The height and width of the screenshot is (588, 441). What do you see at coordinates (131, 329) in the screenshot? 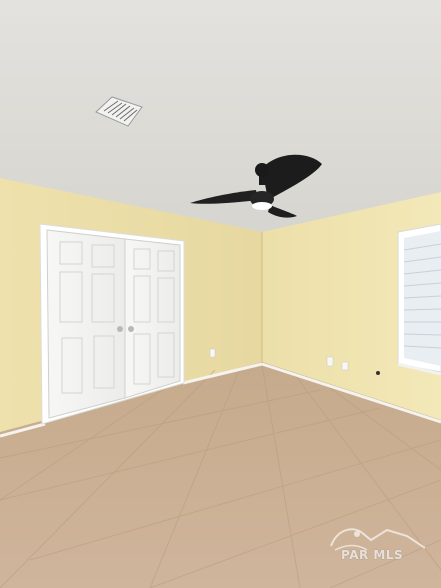
I see `door-knob-right` at bounding box center [131, 329].